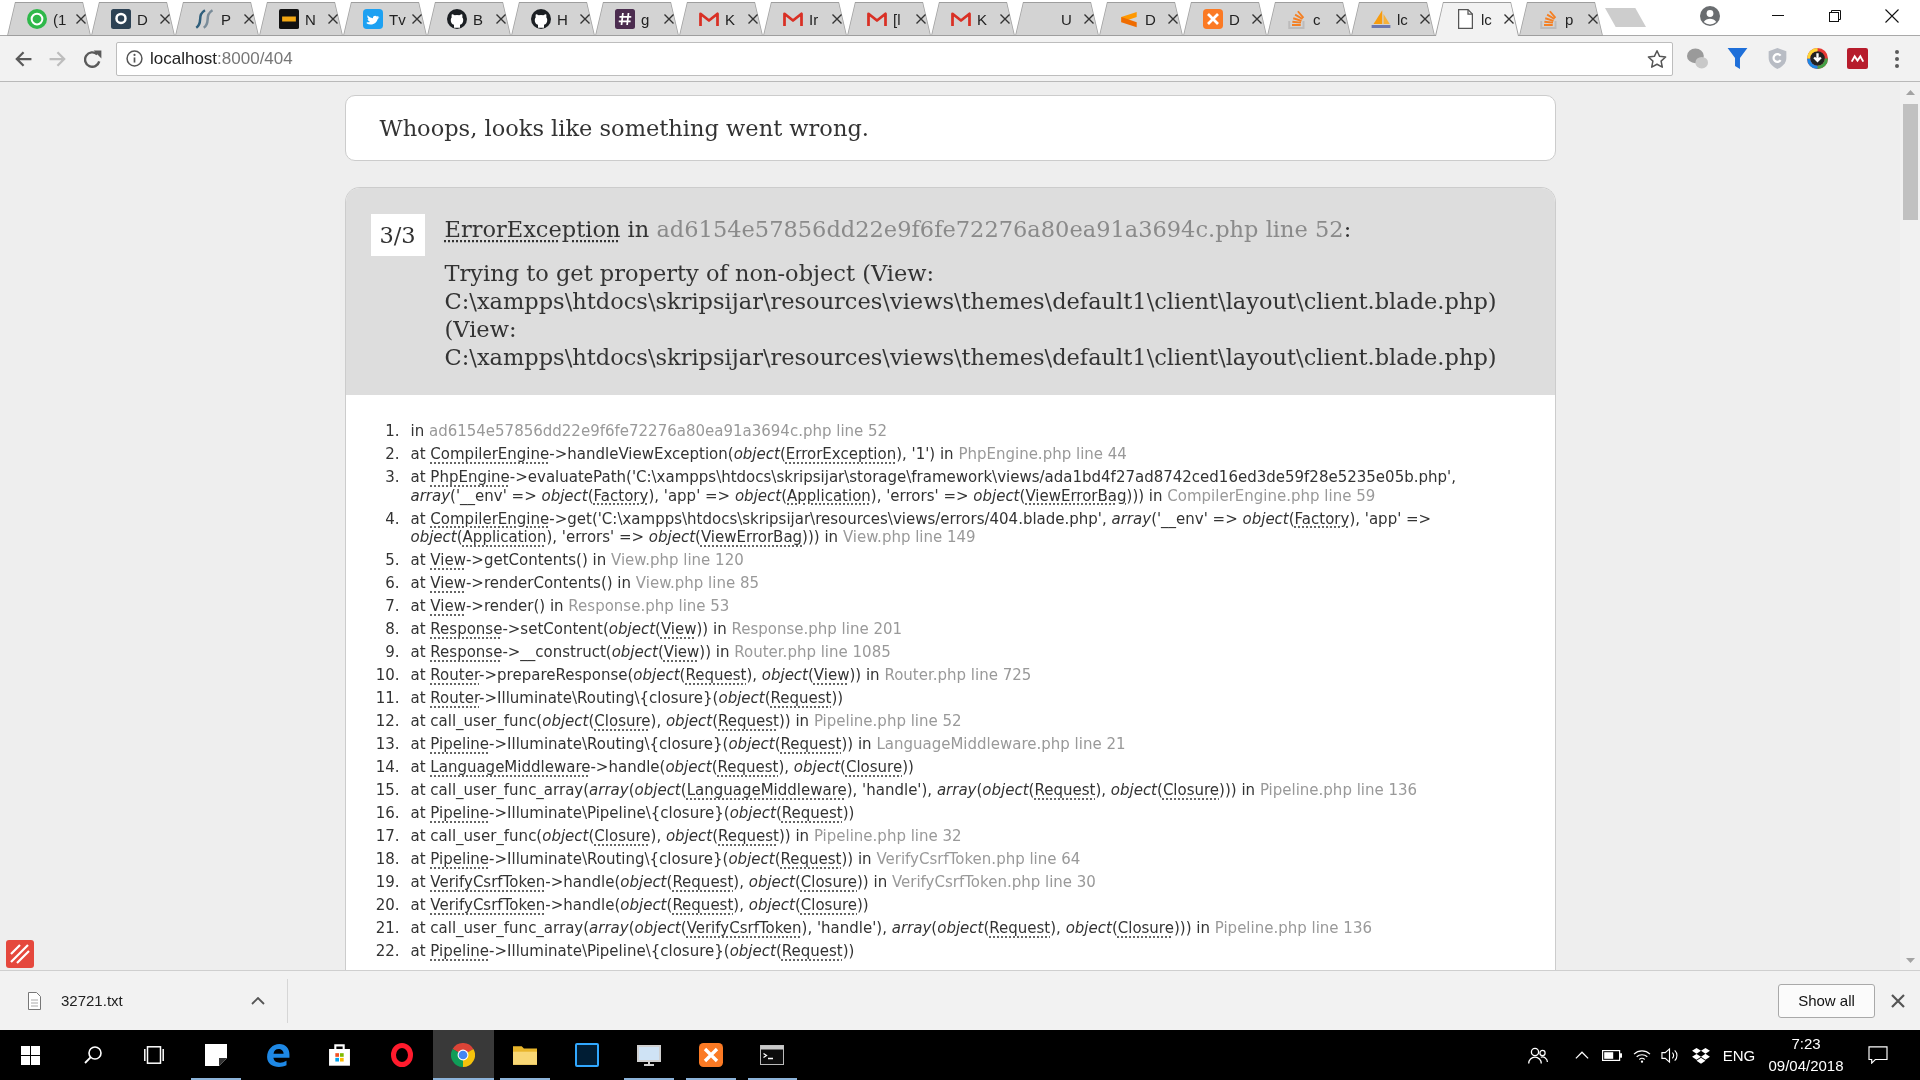  Describe the element at coordinates (49, 19) in the screenshot. I see `browser-tab: (1` at that location.